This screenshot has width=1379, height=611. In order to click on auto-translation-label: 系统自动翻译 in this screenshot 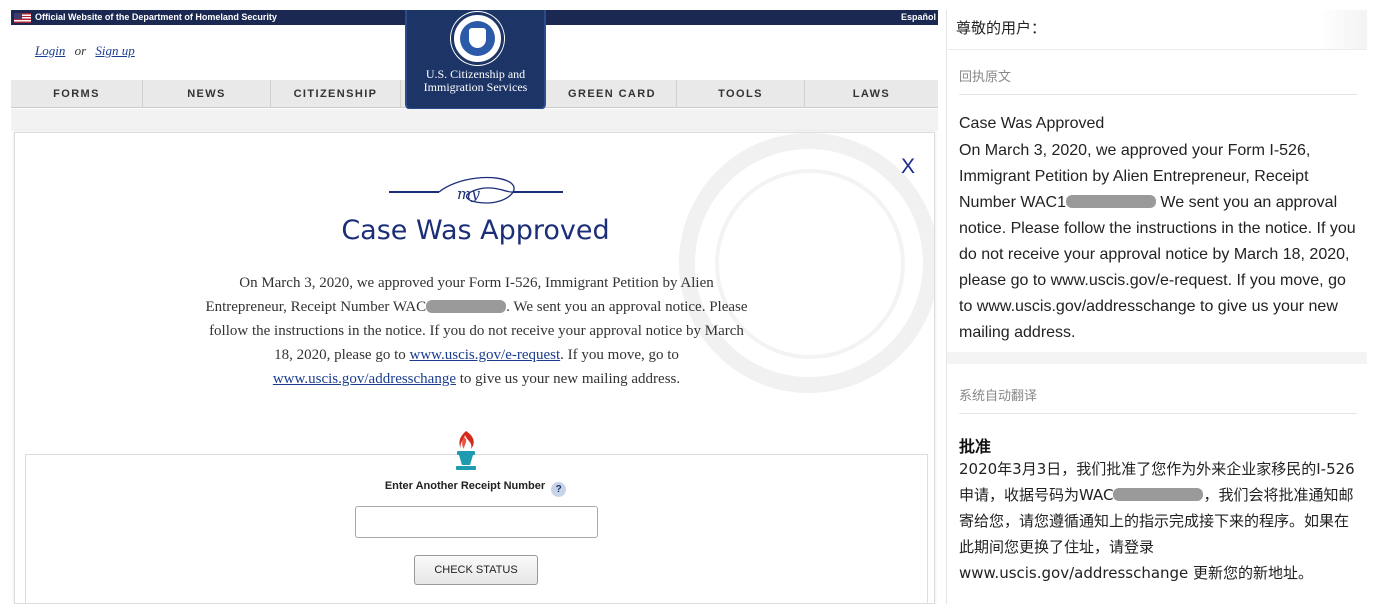, I will do `click(998, 396)`.